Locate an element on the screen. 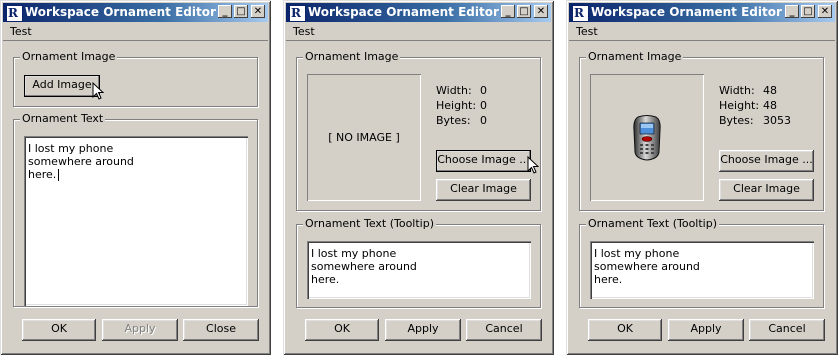 The image size is (838, 355). bytes-value: 3053 is located at coordinates (777, 120).